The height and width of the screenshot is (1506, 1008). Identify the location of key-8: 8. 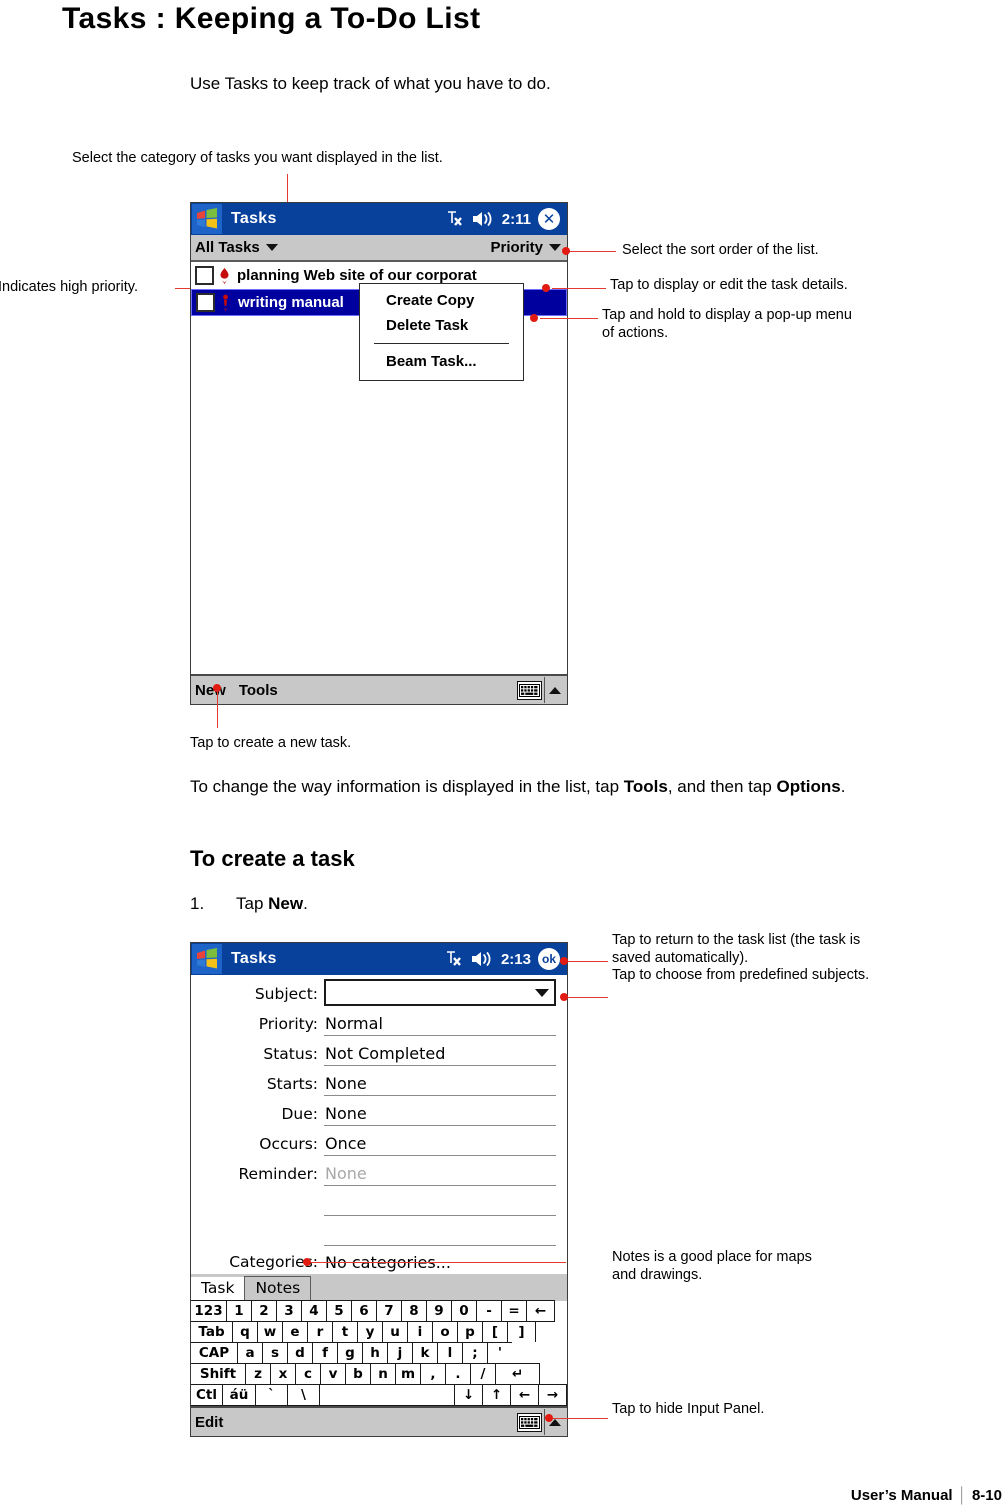
(414, 1311).